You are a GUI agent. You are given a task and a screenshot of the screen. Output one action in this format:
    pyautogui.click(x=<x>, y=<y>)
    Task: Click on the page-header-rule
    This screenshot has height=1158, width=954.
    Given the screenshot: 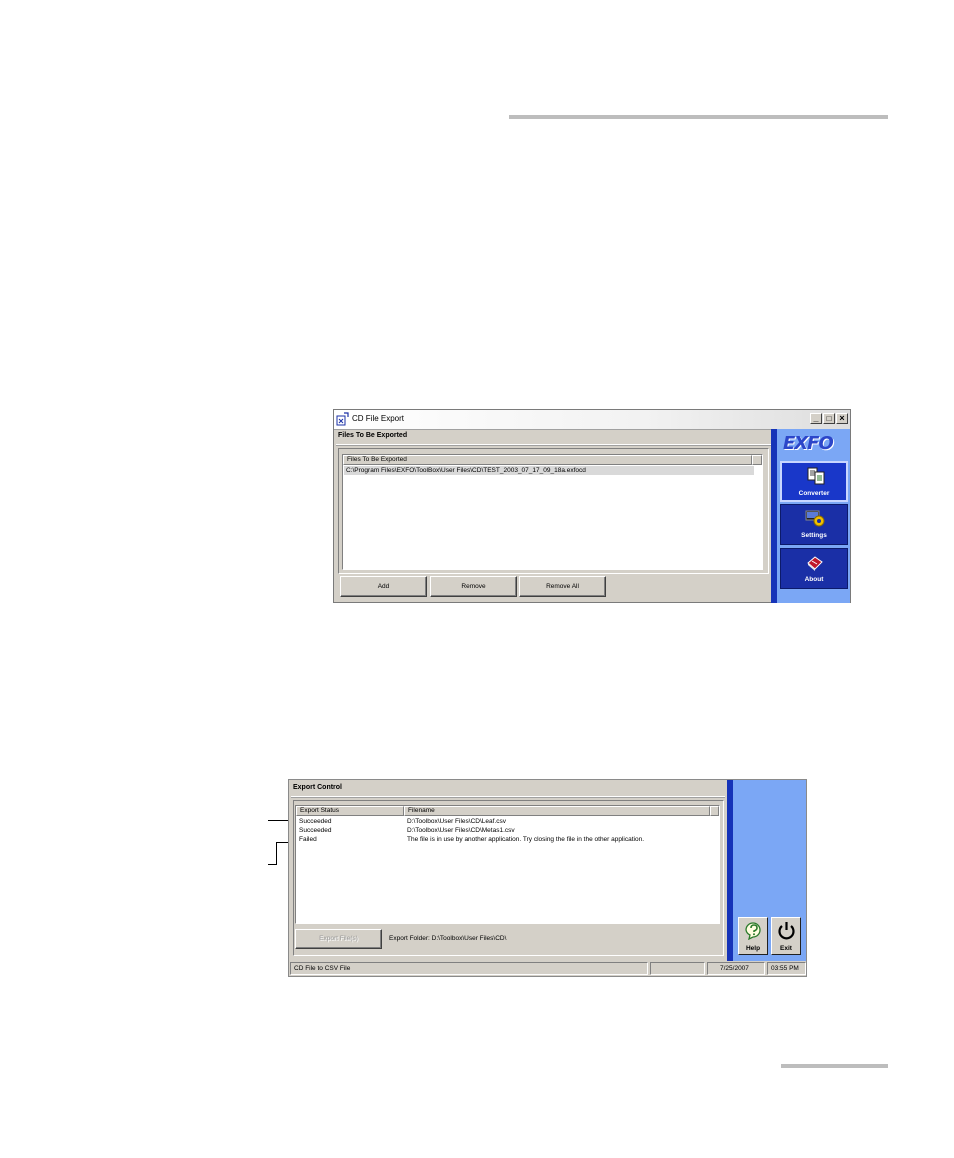 What is the action you would take?
    pyautogui.click(x=698, y=117)
    